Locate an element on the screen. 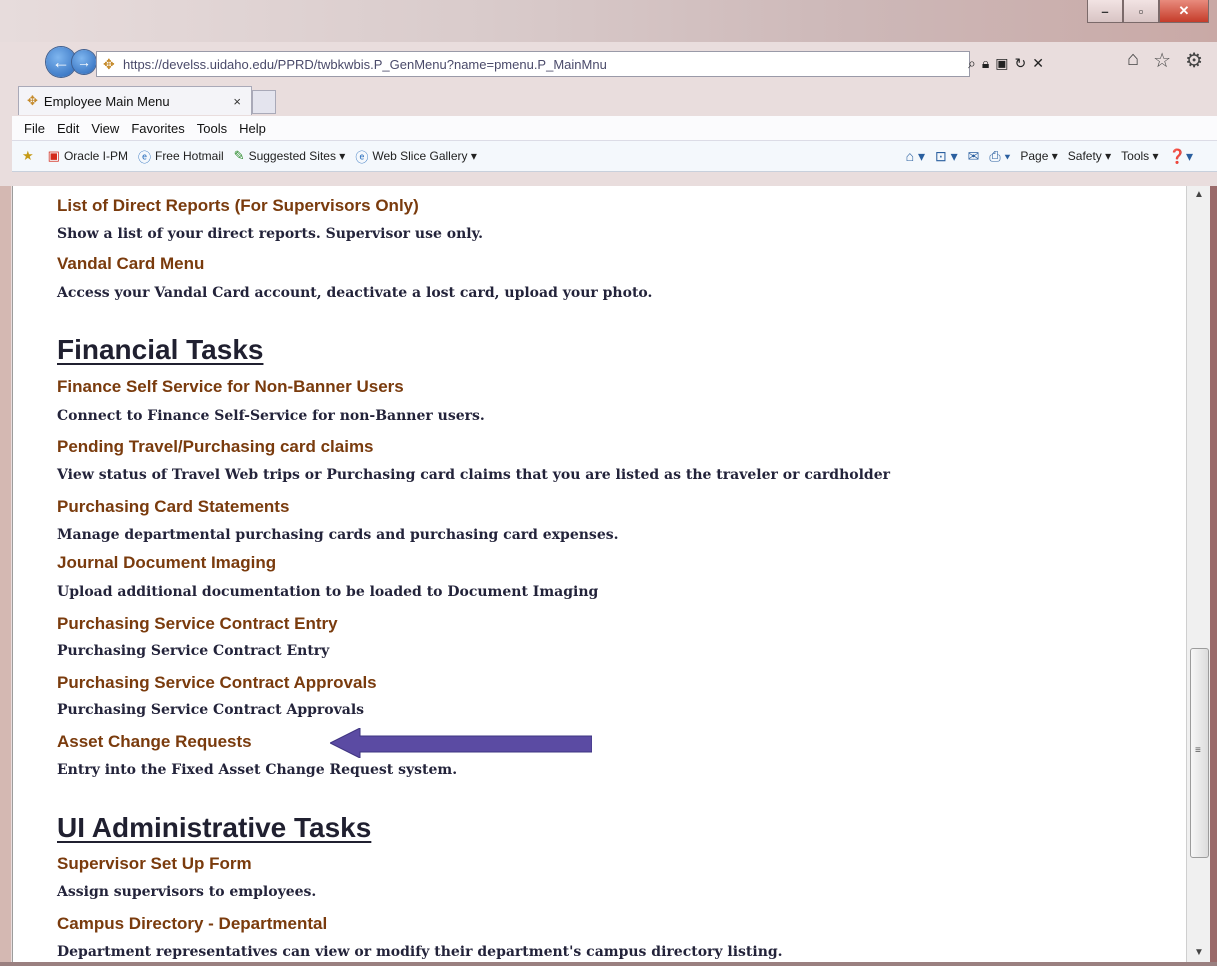 The width and height of the screenshot is (1217, 966). title-bar: – ▫ ✕ is located at coordinates (608, 21).